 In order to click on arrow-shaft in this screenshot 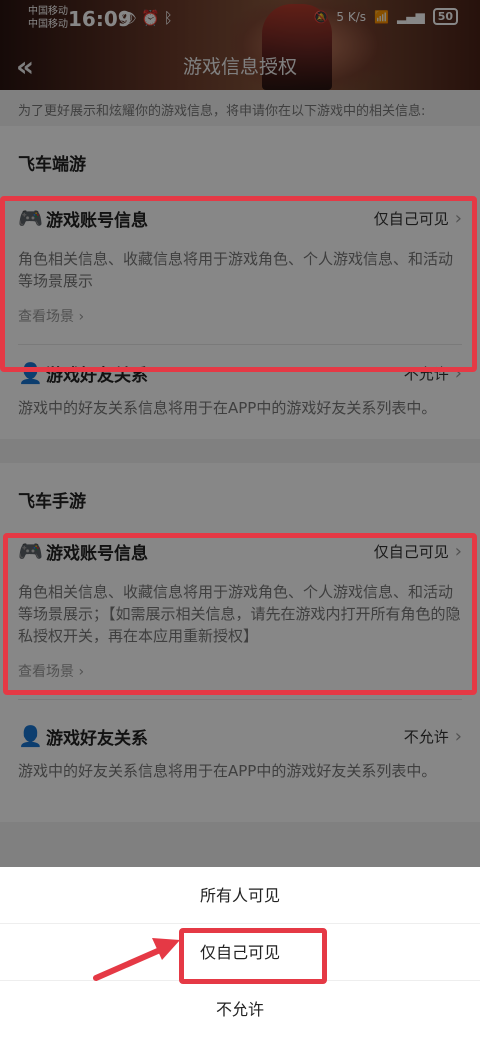, I will do `click(128, 964)`.